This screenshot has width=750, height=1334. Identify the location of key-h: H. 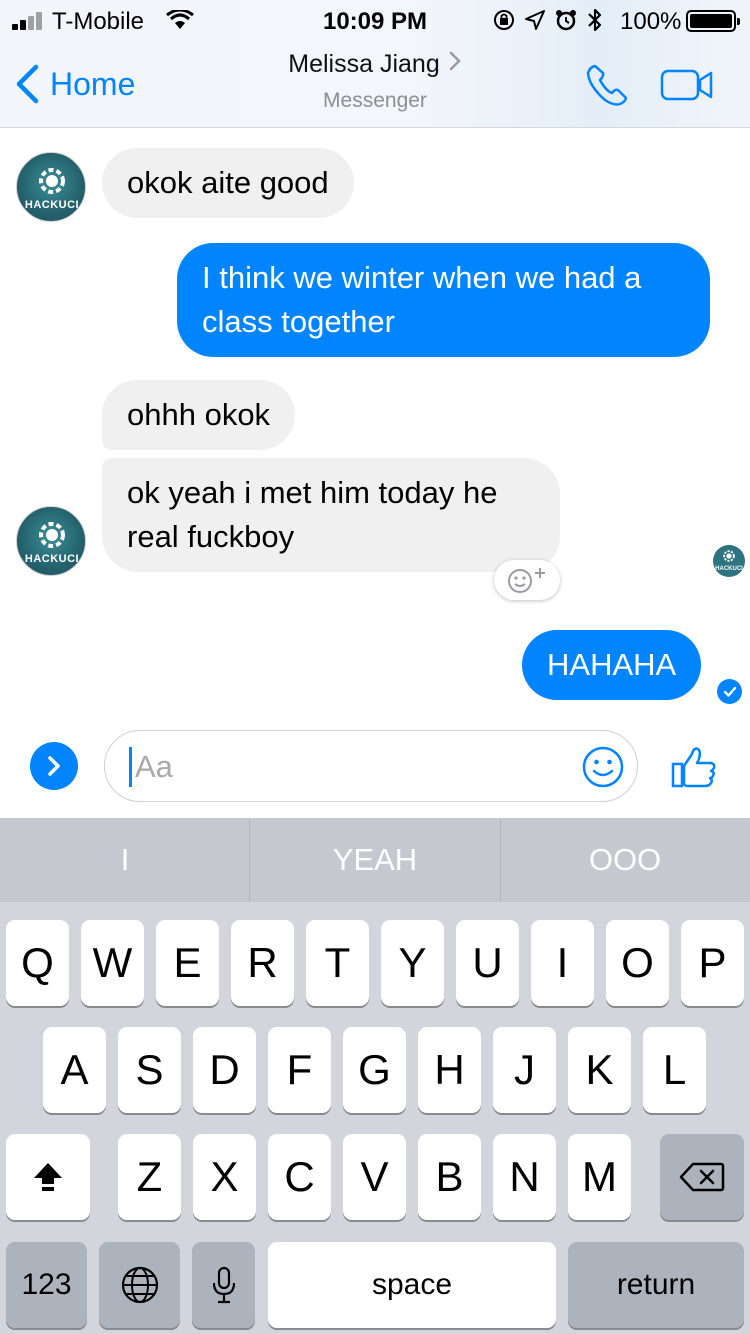
(449, 1070).